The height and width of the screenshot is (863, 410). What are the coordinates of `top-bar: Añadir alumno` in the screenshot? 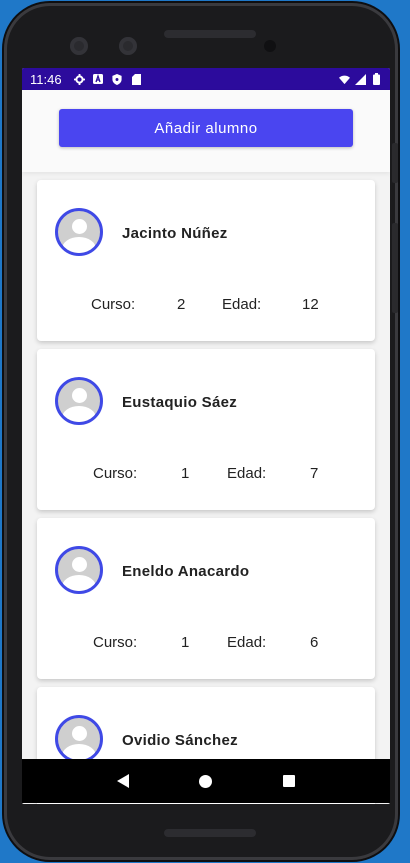 It's located at (206, 131).